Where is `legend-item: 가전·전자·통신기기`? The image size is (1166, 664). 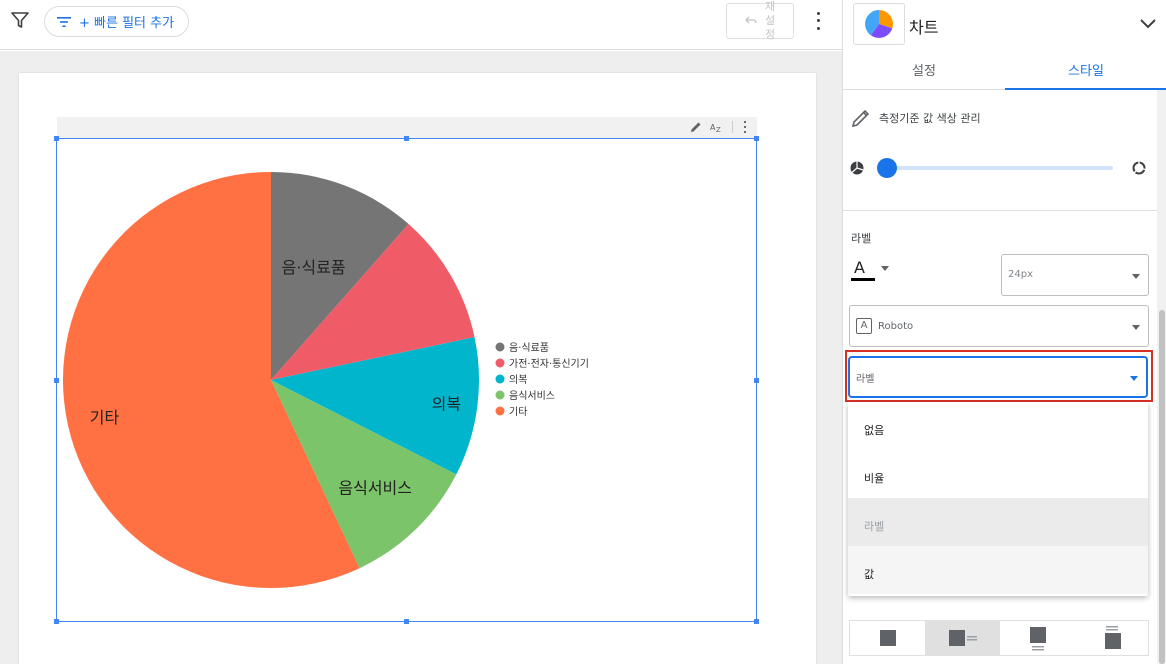 legend-item: 가전·전자·통신기기 is located at coordinates (542, 364).